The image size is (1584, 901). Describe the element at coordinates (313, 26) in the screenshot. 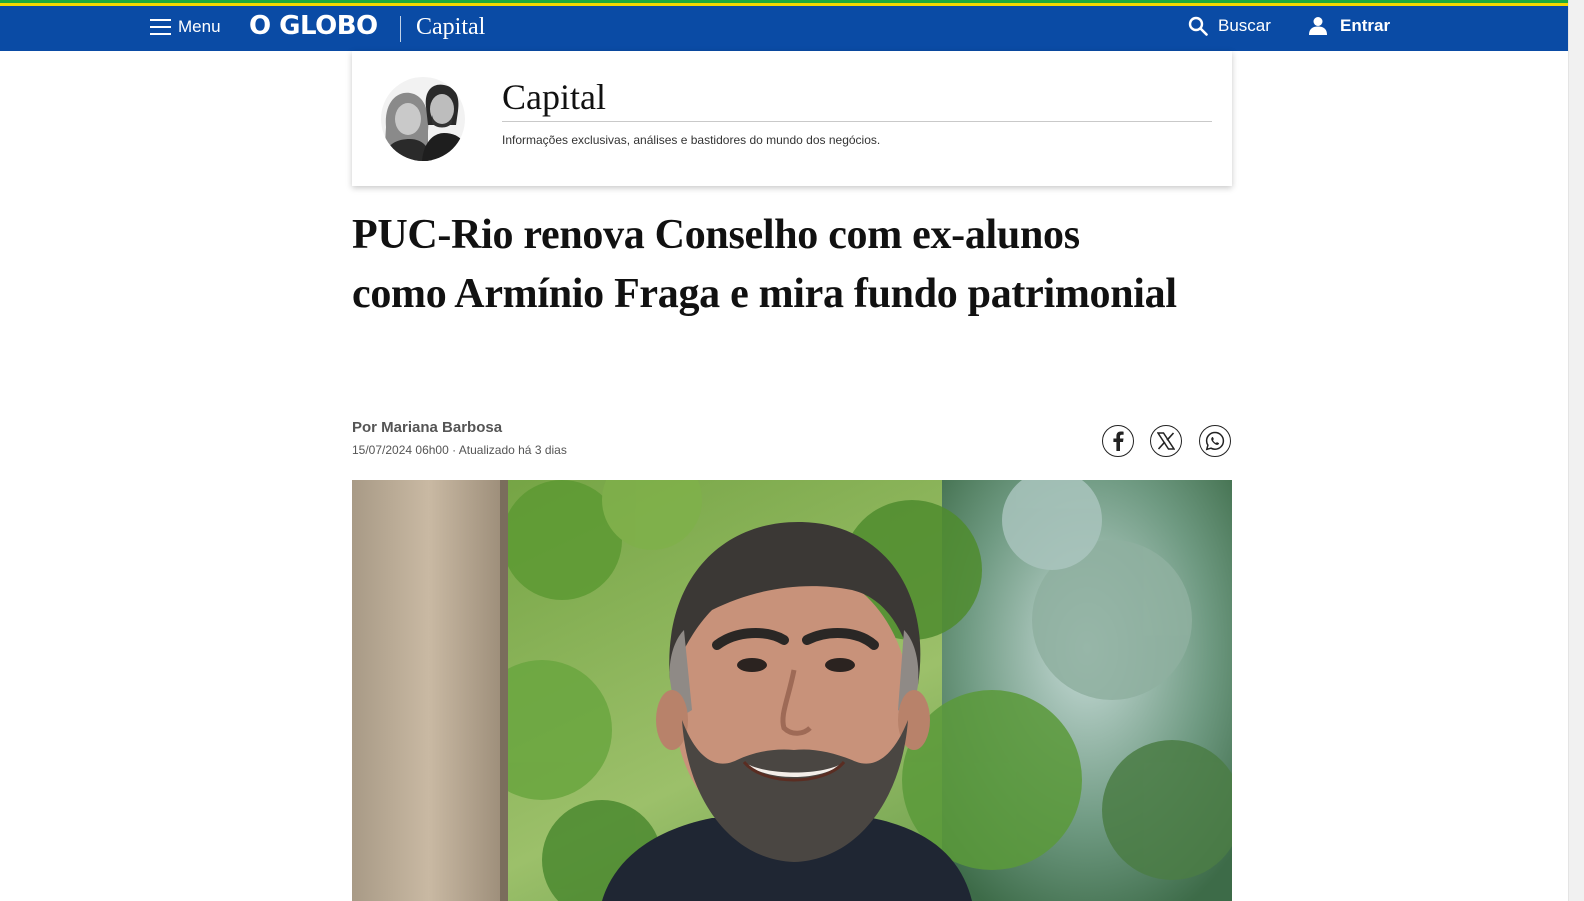

I see `o-globo-logo: O GLOBO` at that location.